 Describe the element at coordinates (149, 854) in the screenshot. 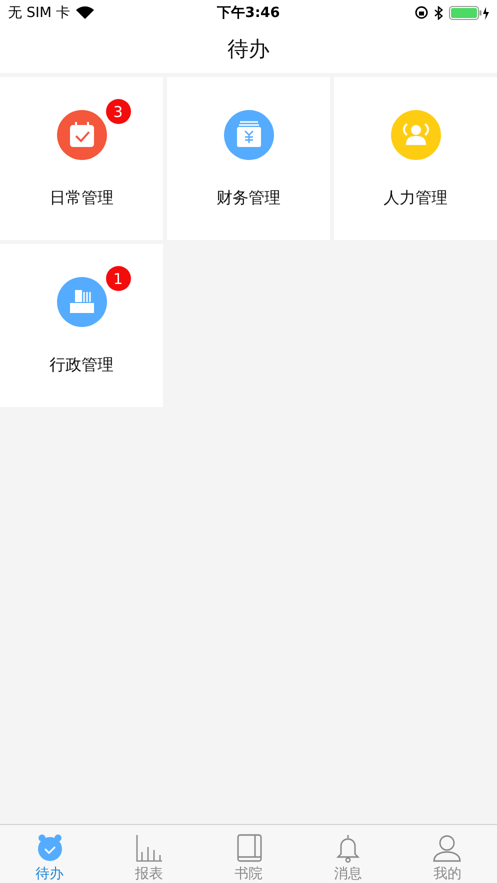

I see `tab-bar-item: 报表` at that location.